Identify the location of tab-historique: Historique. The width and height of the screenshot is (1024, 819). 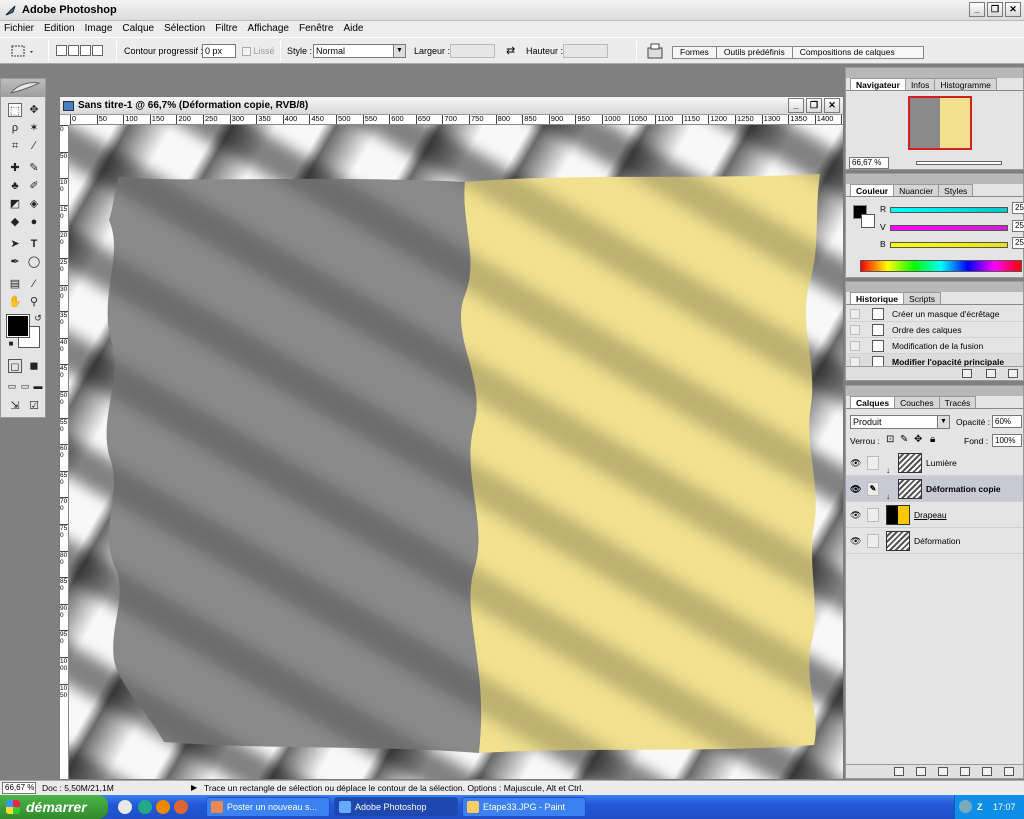
(877, 298).